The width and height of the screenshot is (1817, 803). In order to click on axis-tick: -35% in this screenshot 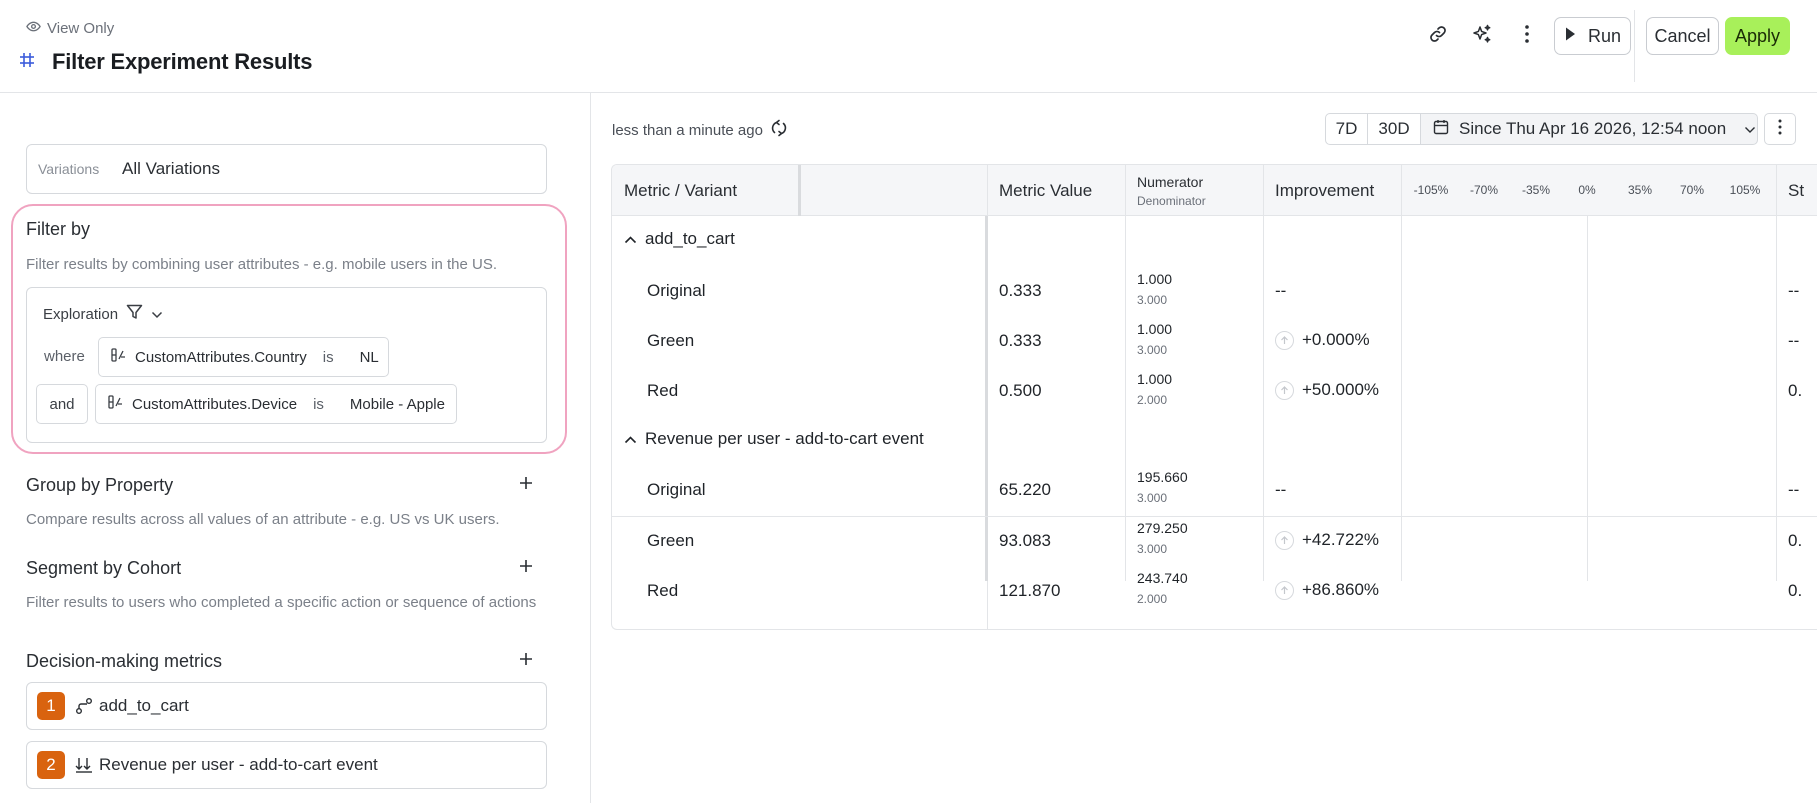, I will do `click(1536, 190)`.